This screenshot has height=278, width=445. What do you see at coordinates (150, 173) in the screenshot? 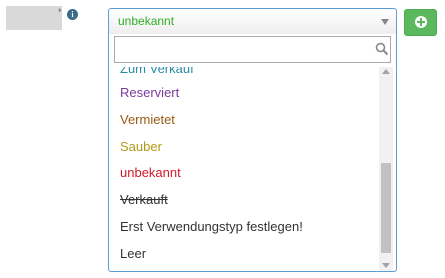
I see `option: unbekannt` at bounding box center [150, 173].